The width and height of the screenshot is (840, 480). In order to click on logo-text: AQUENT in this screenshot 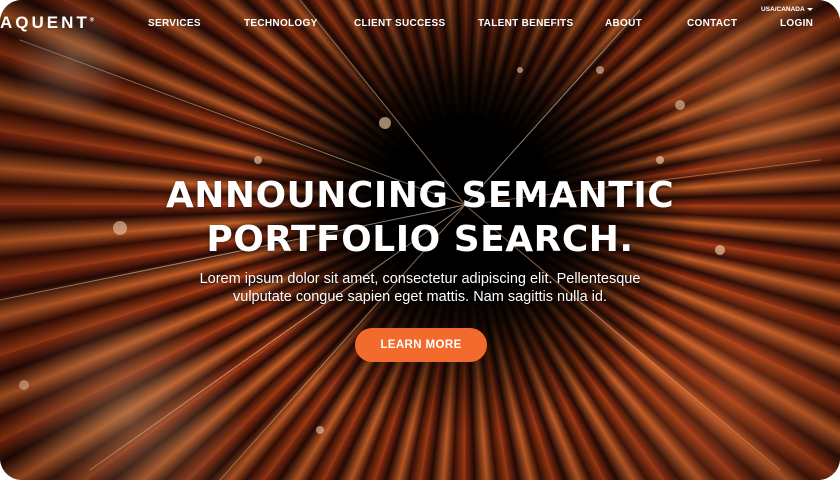, I will do `click(45, 22)`.